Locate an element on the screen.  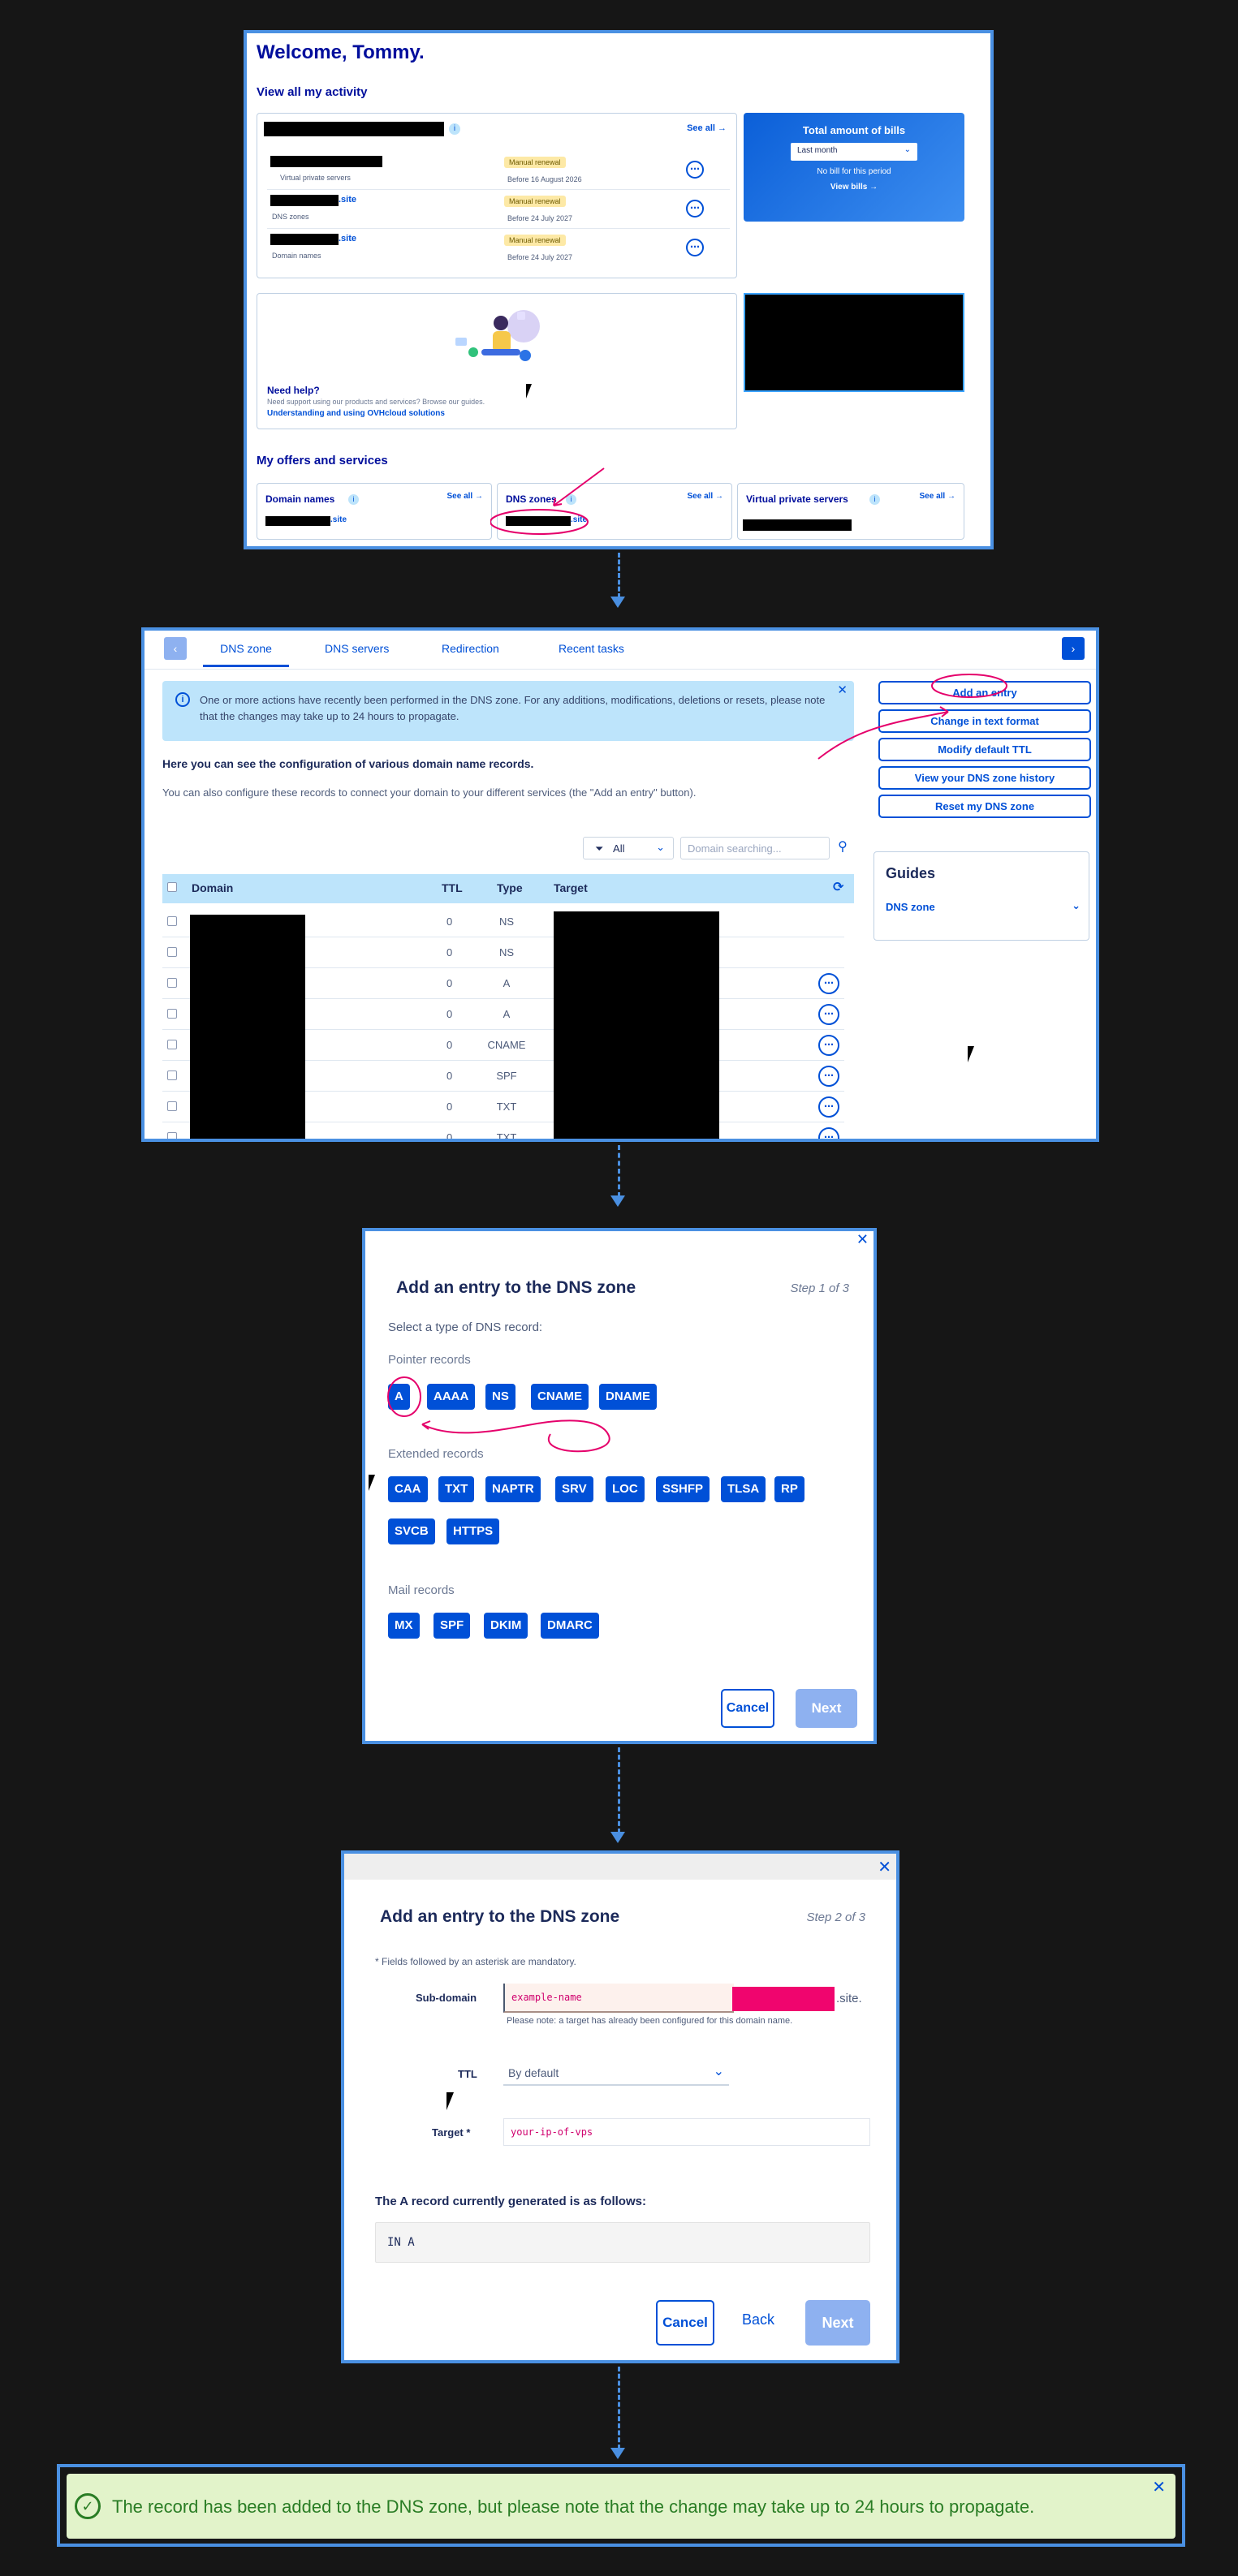
record-type-svcb-button: SVCB is located at coordinates (412, 1531).